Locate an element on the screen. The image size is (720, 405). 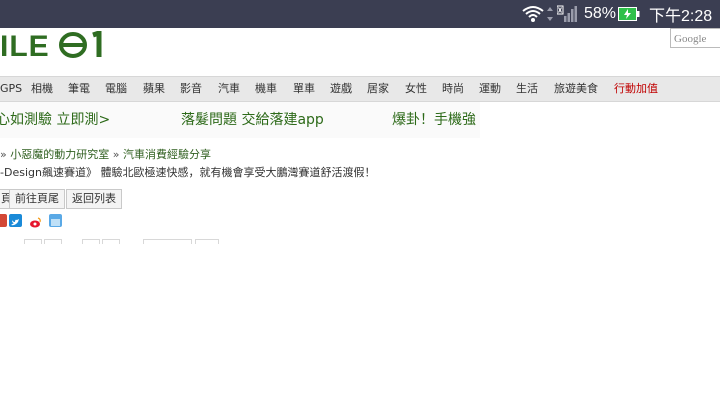
site-logo: ILE is located at coordinates (53, 46).